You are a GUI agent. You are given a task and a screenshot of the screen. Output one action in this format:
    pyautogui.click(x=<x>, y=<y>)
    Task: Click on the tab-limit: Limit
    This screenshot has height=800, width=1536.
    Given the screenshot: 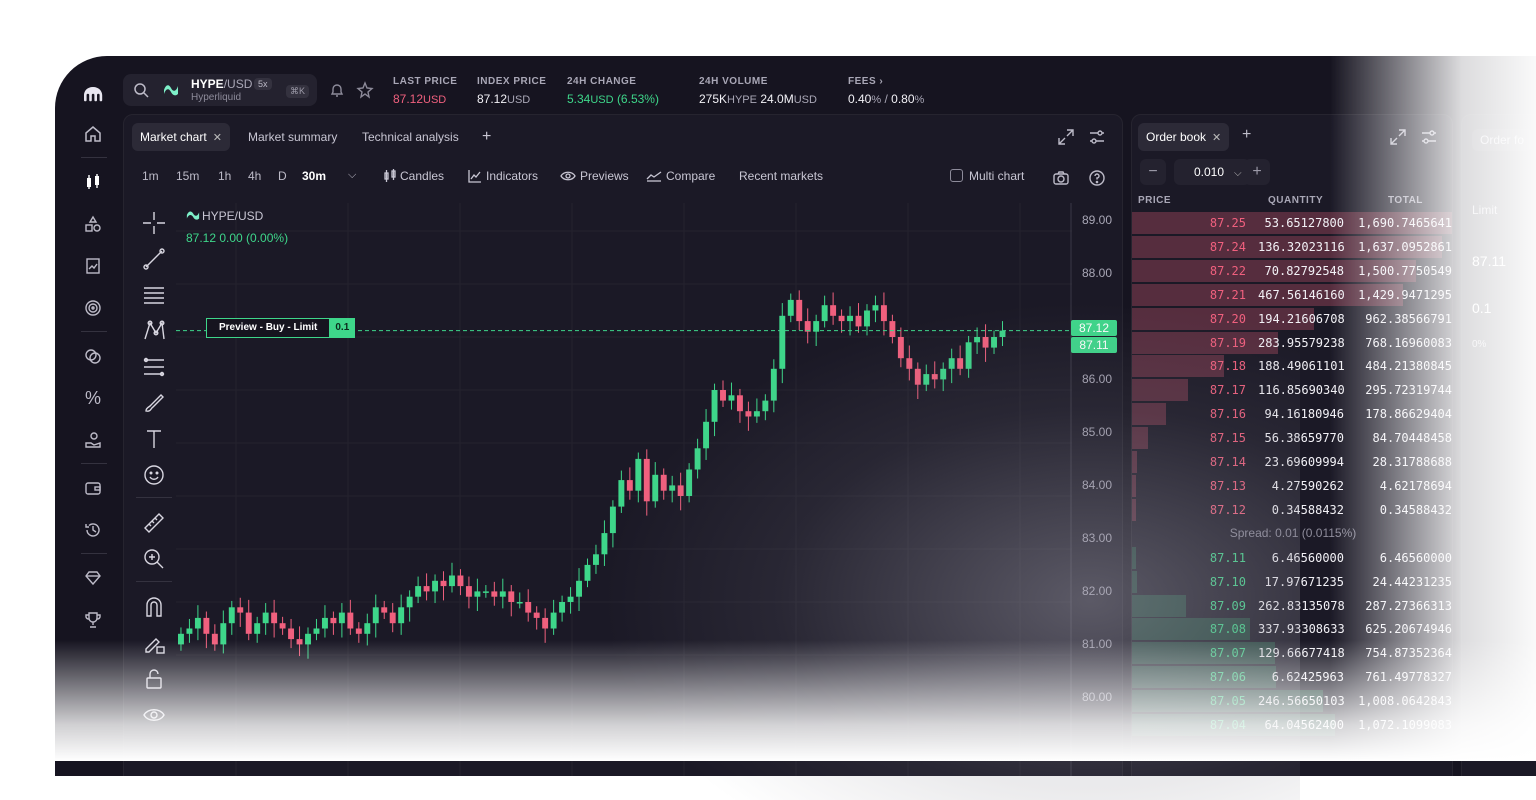 What is the action you would take?
    pyautogui.click(x=1484, y=210)
    